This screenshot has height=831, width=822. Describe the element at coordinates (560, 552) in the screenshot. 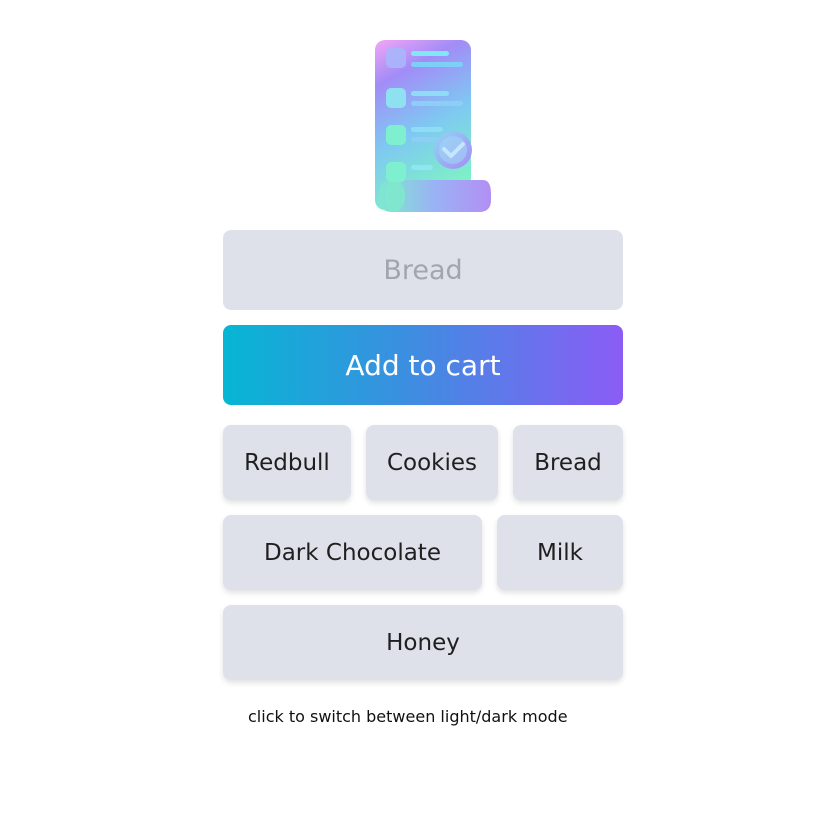

I see `item-chip-milk: Milk` at that location.